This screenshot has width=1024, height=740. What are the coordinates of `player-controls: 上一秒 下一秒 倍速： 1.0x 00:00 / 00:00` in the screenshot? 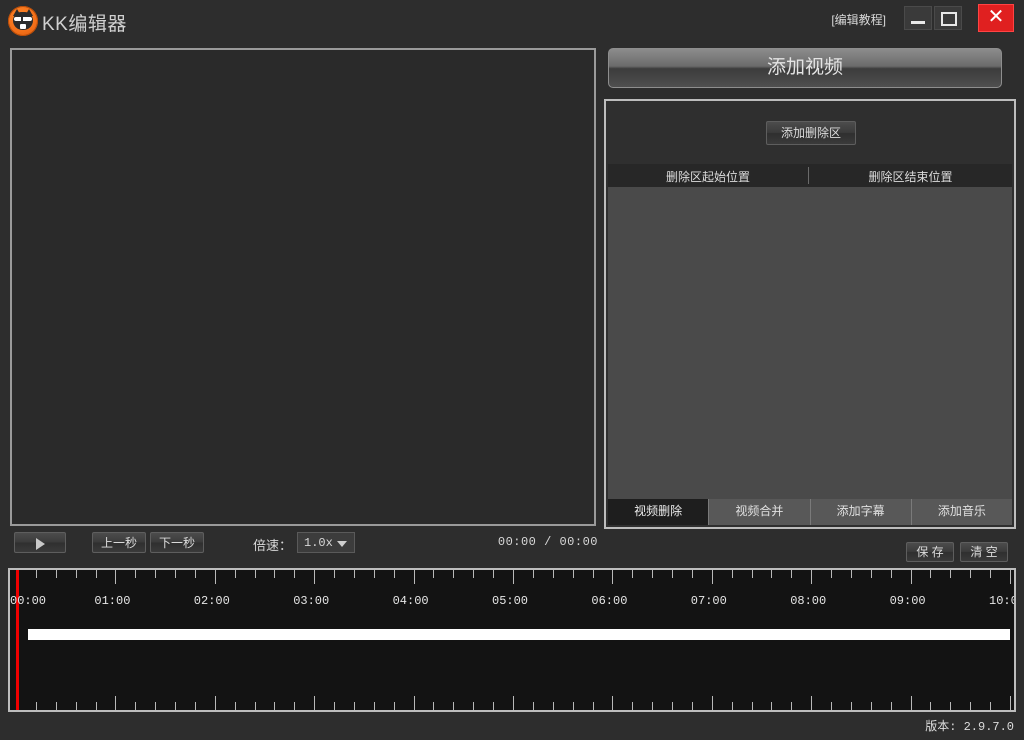 It's located at (305, 544).